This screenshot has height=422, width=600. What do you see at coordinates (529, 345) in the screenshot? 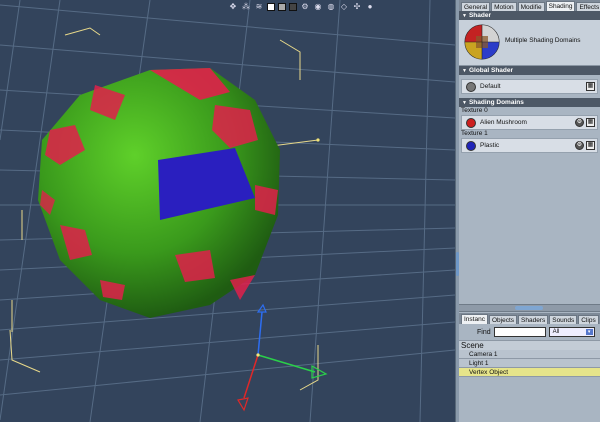
I see `scene-header: Scene` at bounding box center [529, 345].